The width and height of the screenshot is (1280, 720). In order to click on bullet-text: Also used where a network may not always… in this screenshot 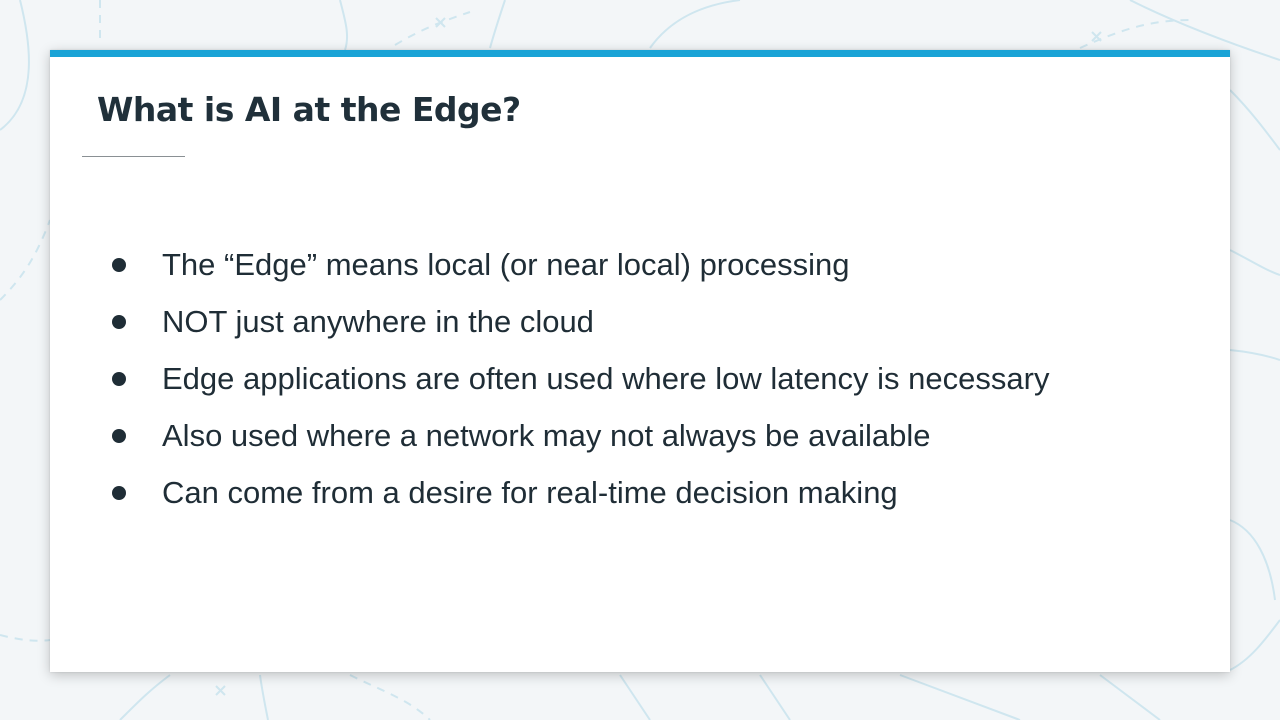, I will do `click(546, 435)`.